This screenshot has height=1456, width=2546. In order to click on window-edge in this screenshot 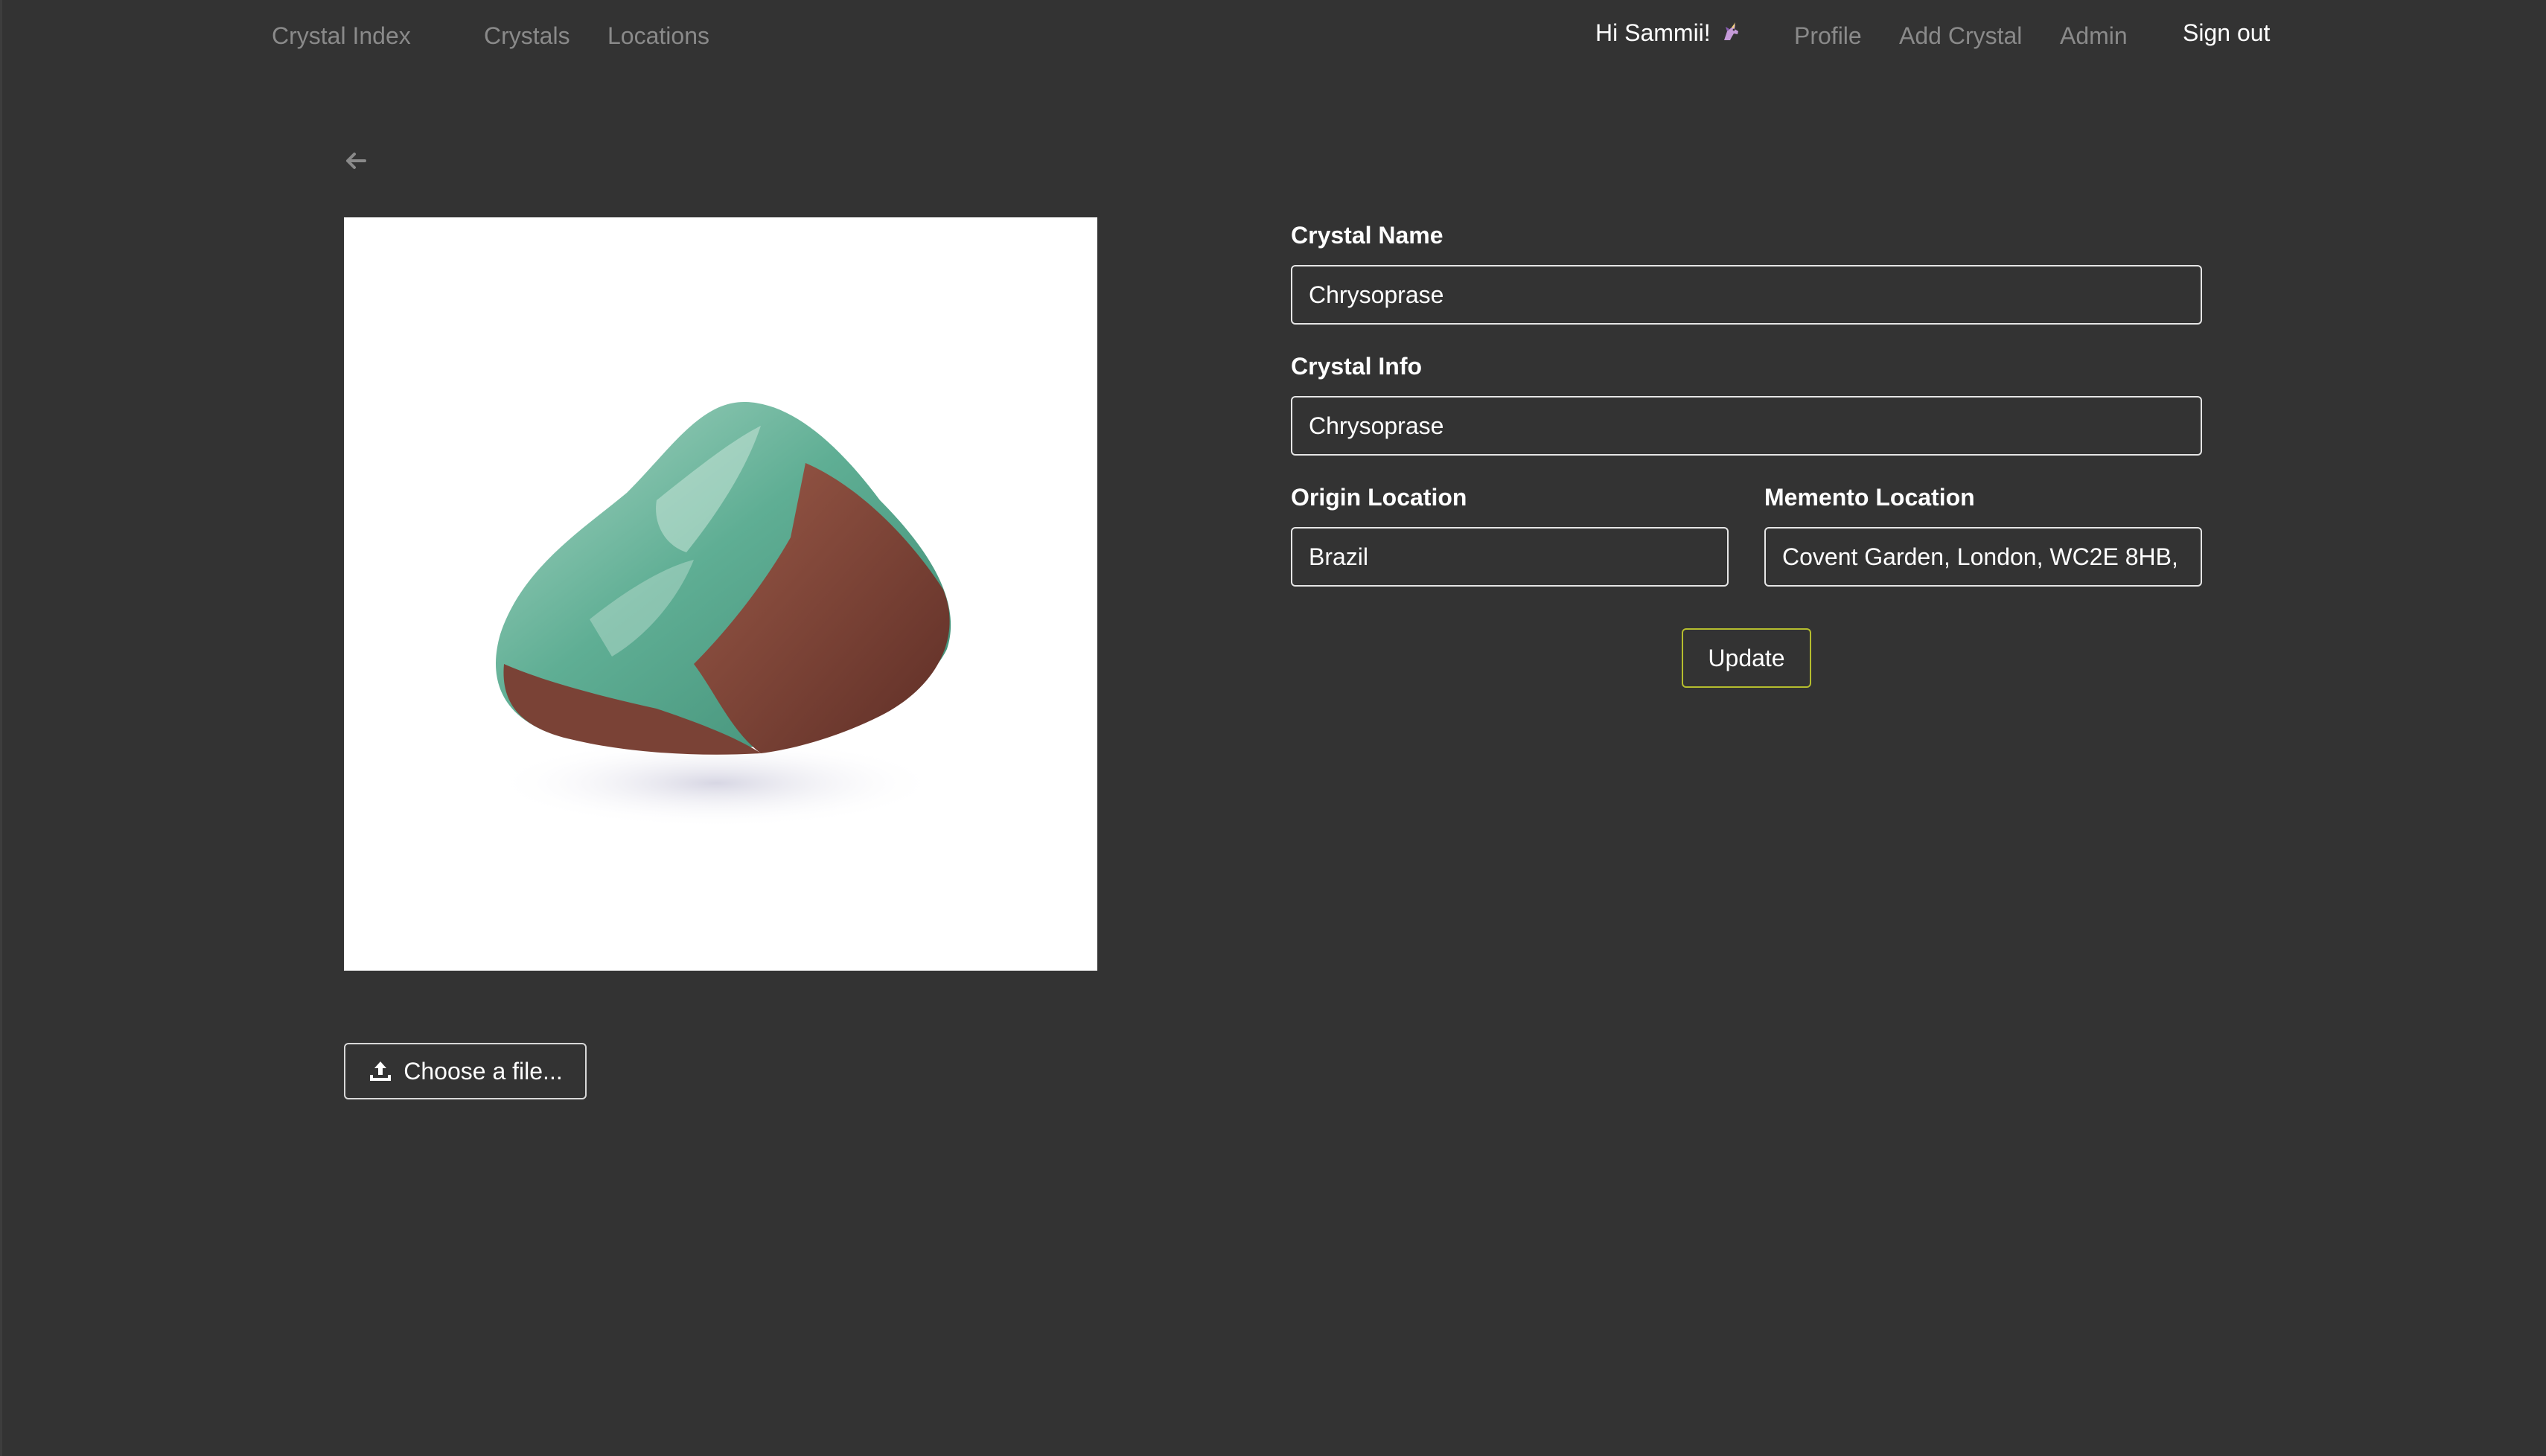, I will do `click(1, 728)`.